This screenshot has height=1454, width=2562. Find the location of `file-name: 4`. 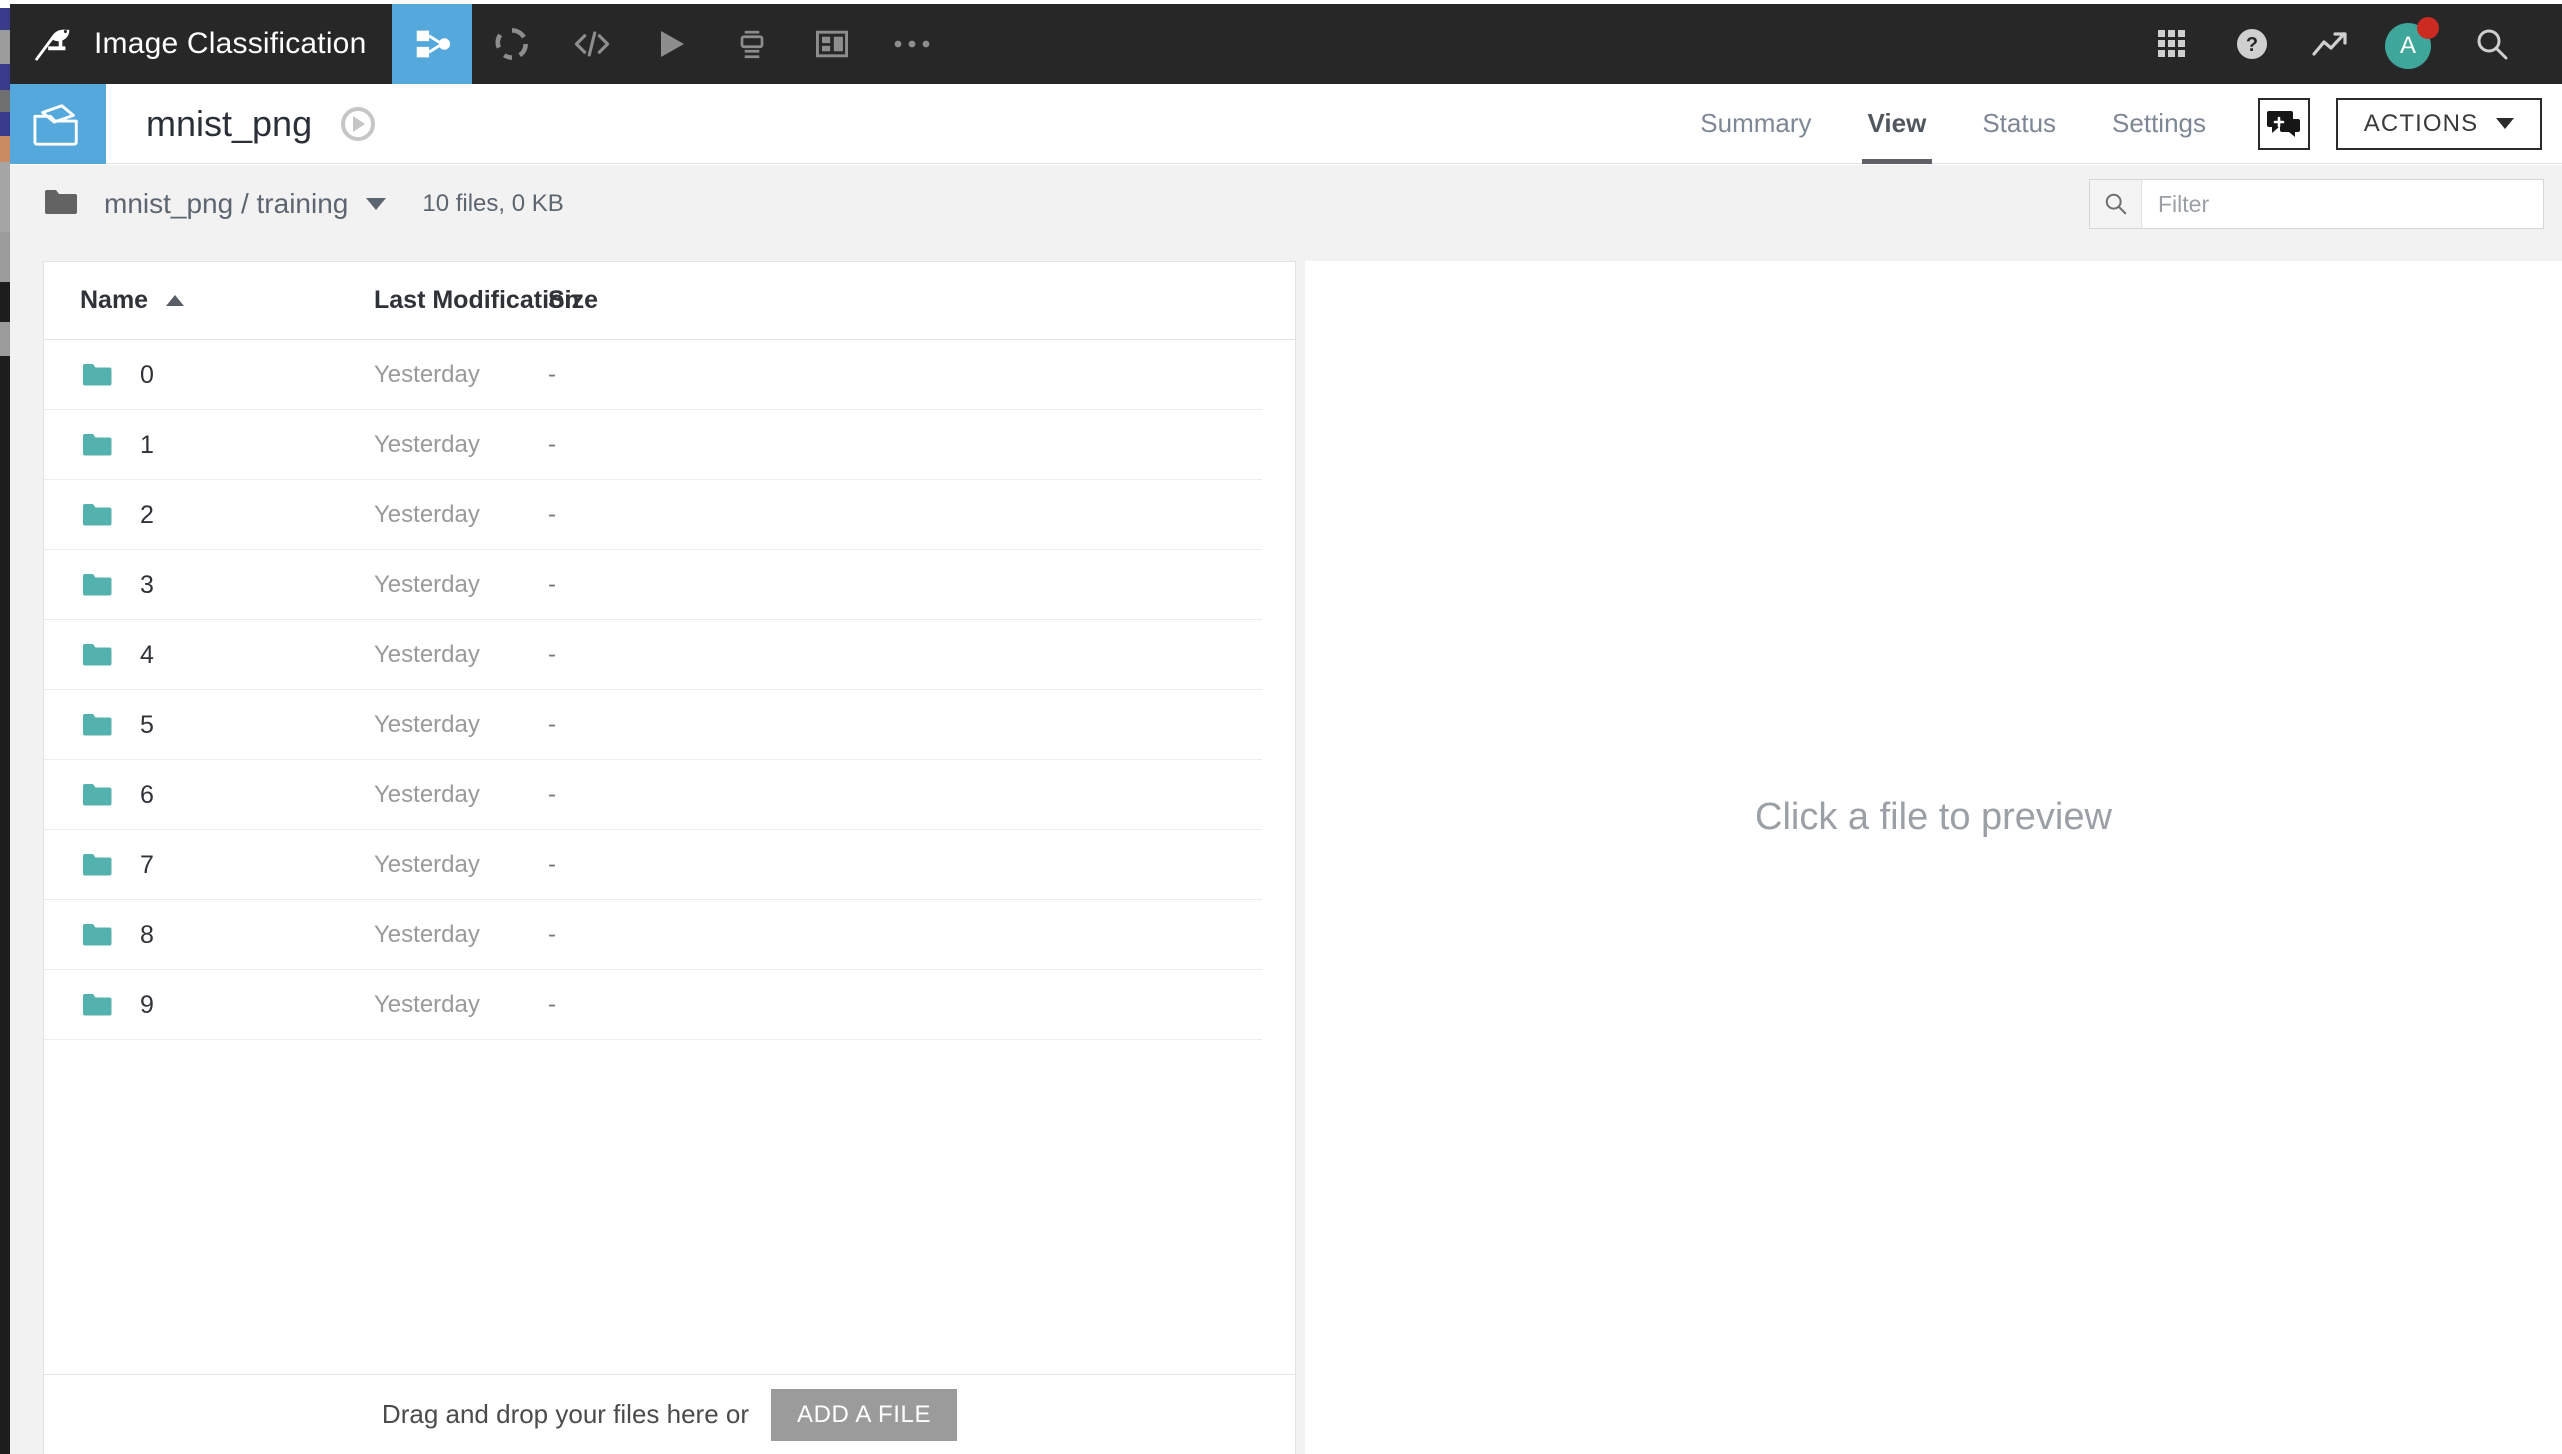

file-name: 4 is located at coordinates (147, 654).